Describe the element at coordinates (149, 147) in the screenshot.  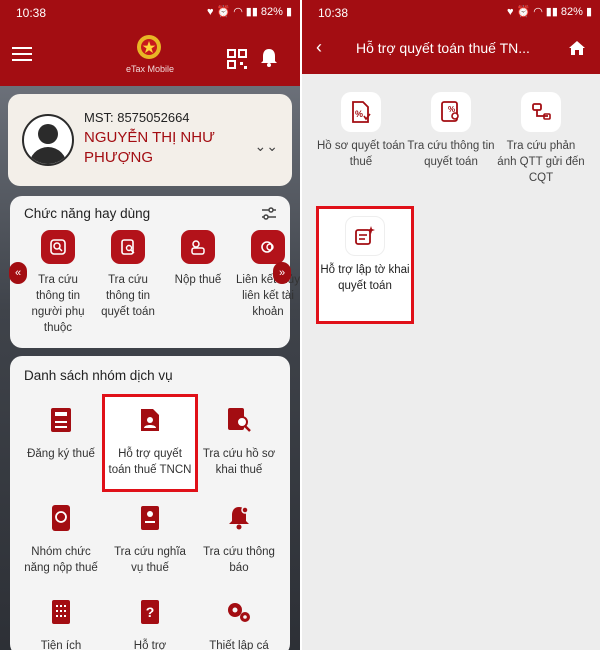
I see `user-name: NGUYỄN THỊ NHƯ PHƯỢNG` at that location.